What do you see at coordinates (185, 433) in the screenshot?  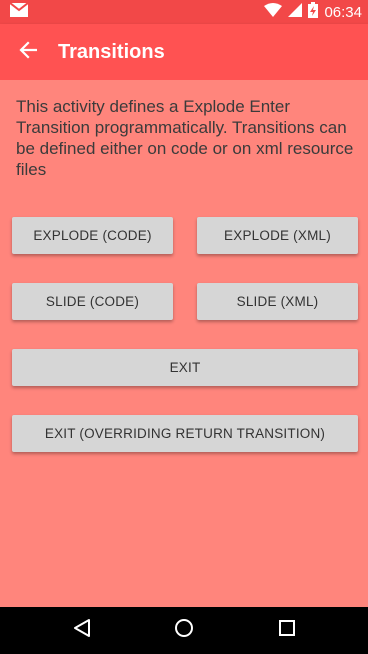 I see `exit-override-button: EXIT (OVERRIDING RETURN TRANSITION)` at bounding box center [185, 433].